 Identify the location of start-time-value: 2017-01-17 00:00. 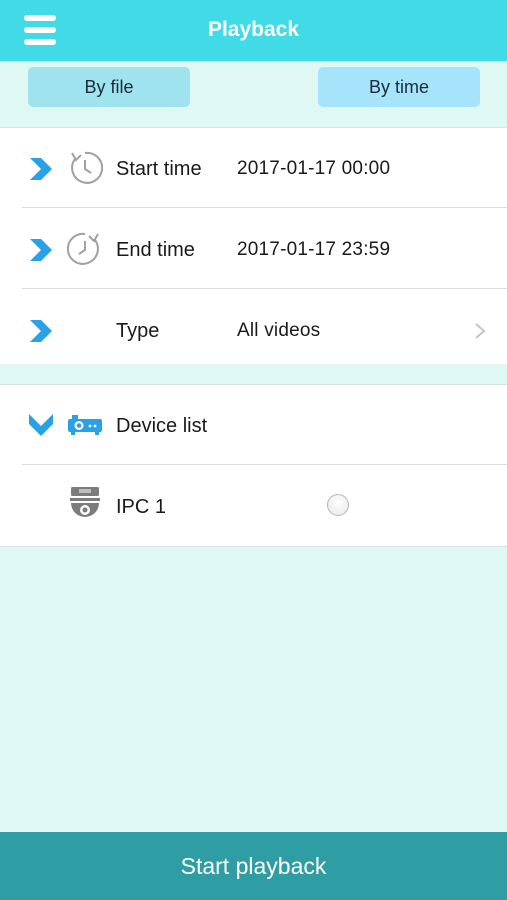
(314, 168).